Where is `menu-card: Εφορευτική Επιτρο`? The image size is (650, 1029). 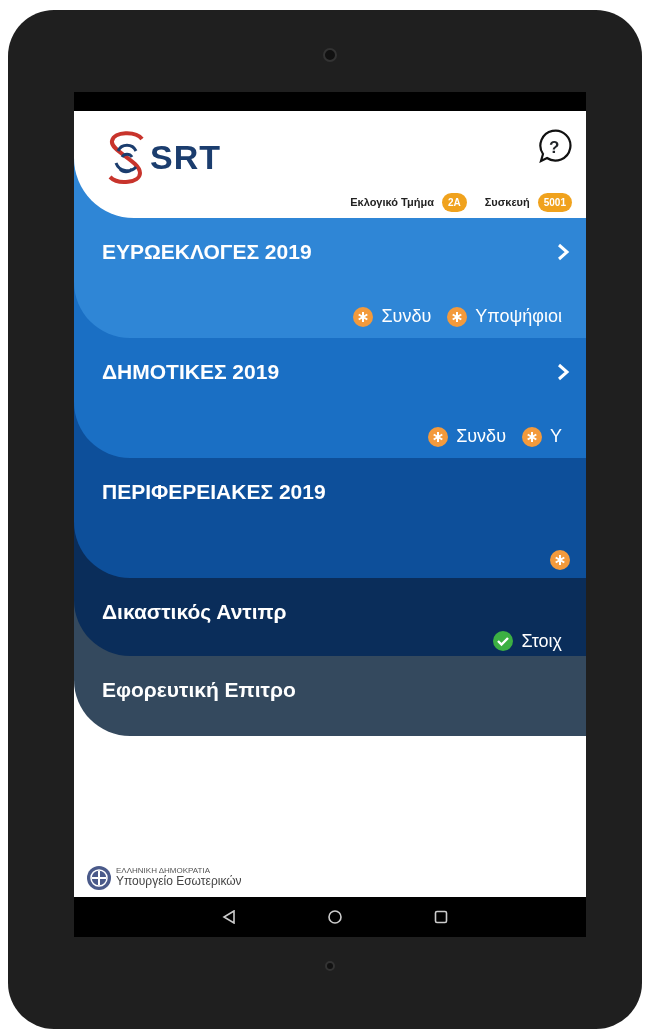
menu-card: Εφορευτική Επιτρο is located at coordinates (330, 696).